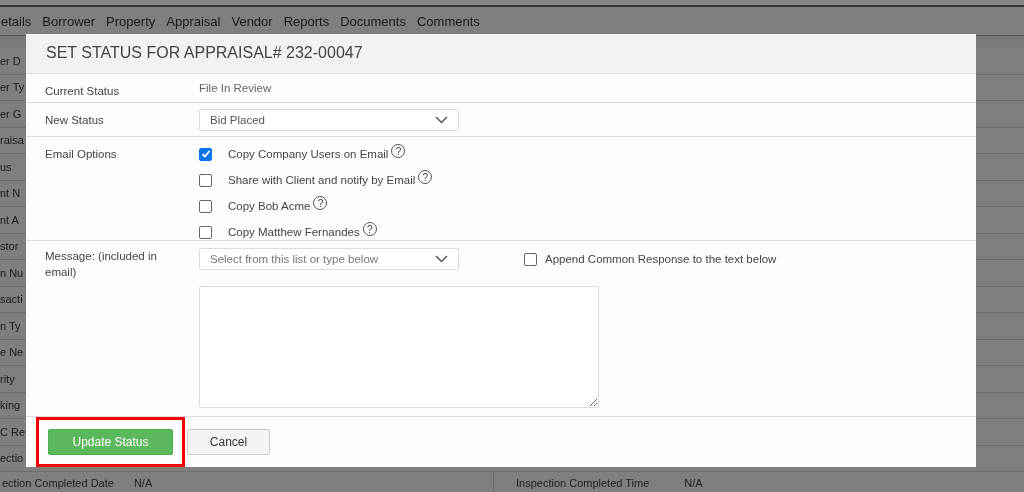  Describe the element at coordinates (235, 88) in the screenshot. I see `status-value: File In Review` at that location.